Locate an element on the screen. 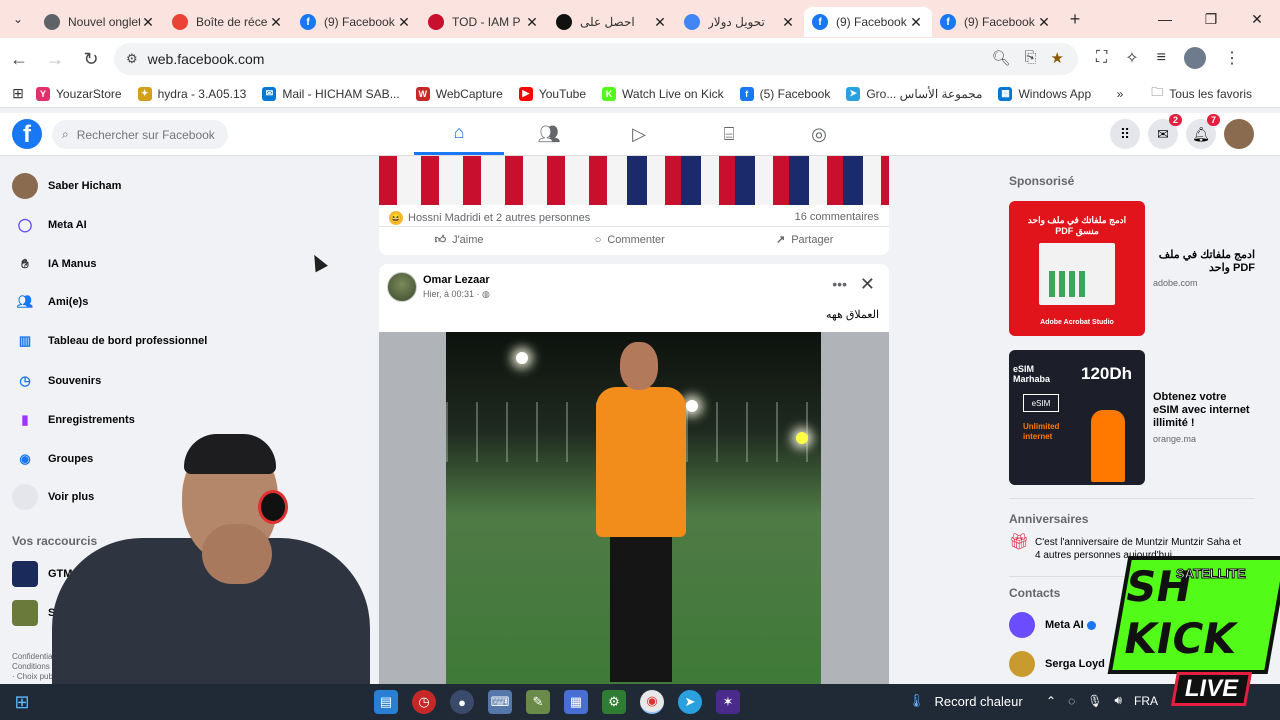 The height and width of the screenshot is (720, 1280). reload-button: ↻ is located at coordinates (91, 59).